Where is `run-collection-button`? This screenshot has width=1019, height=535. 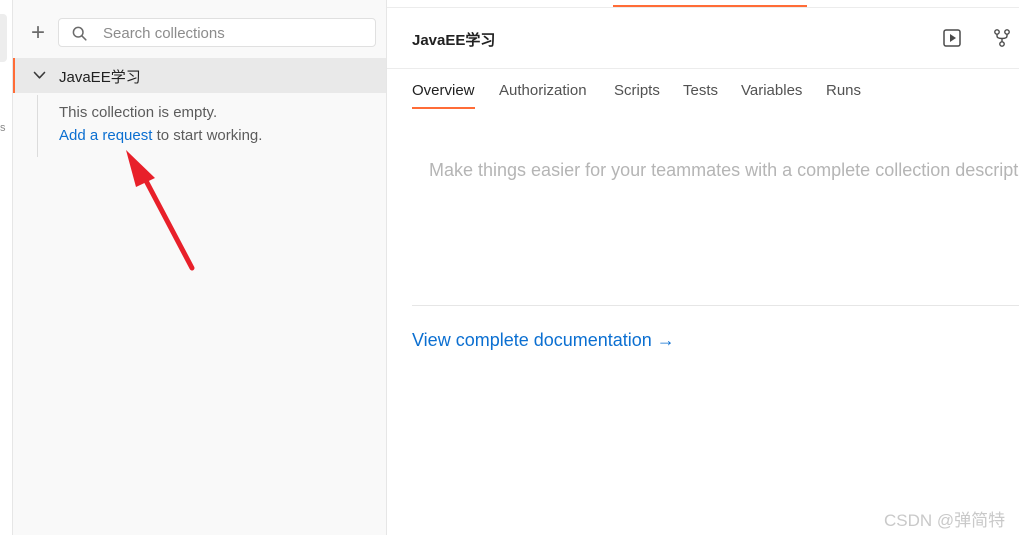
run-collection-button is located at coordinates (952, 38).